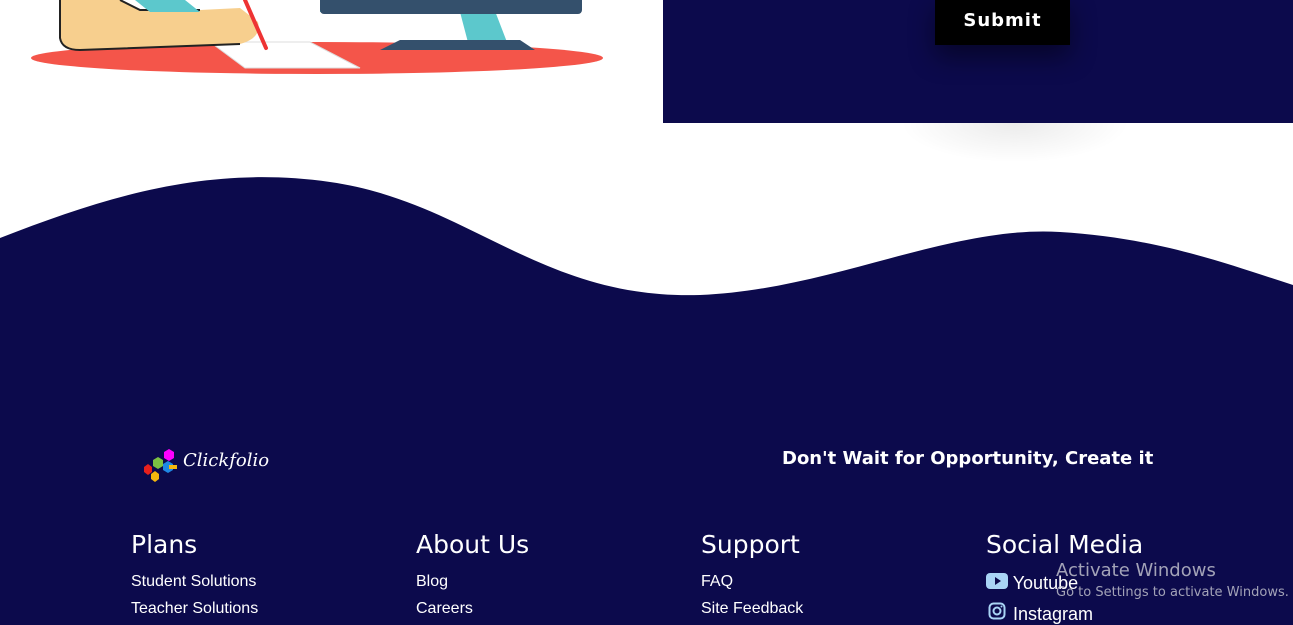  Describe the element at coordinates (978, 61) in the screenshot. I see `contact-form-panel: Submit` at that location.